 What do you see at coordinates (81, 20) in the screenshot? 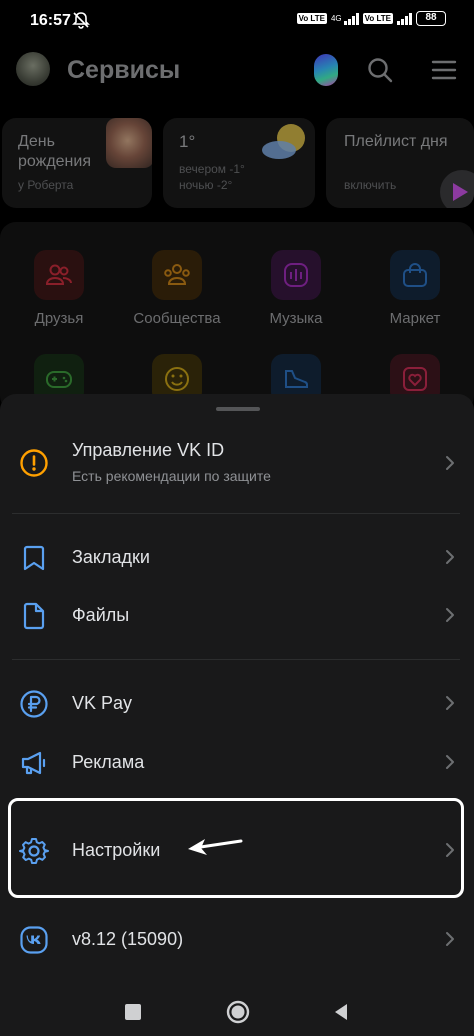
I see `mute-alarm-icon` at bounding box center [81, 20].